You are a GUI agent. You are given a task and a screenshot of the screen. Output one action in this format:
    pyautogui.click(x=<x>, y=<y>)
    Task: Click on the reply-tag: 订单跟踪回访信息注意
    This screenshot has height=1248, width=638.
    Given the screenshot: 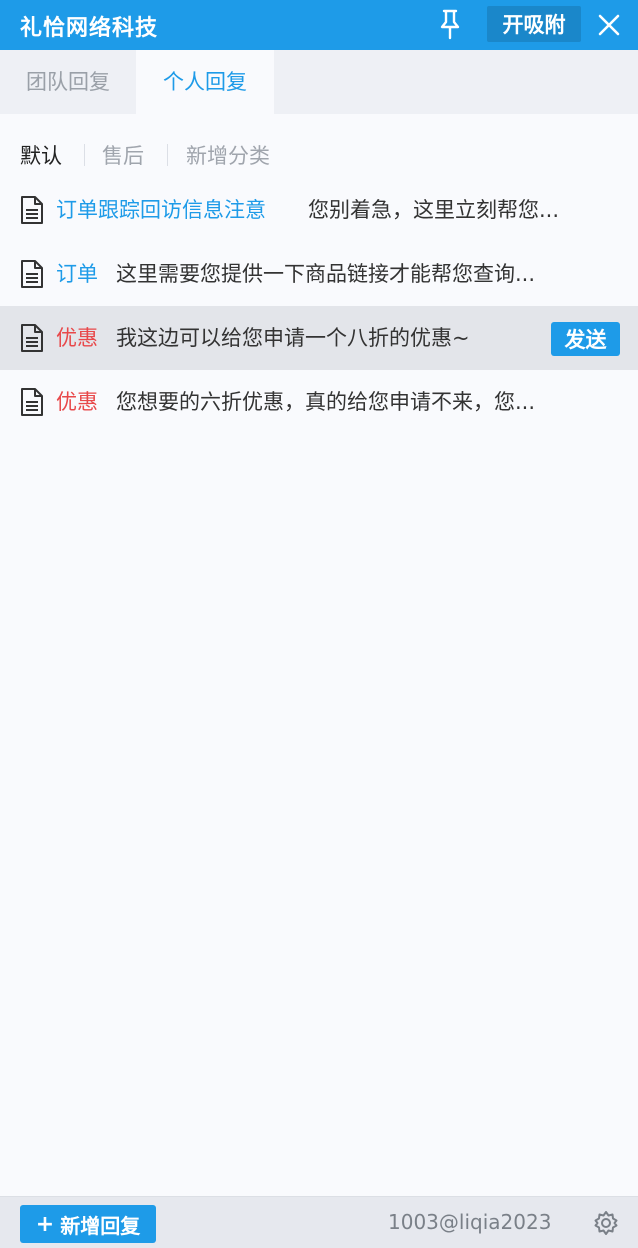 What is the action you would take?
    pyautogui.click(x=161, y=210)
    